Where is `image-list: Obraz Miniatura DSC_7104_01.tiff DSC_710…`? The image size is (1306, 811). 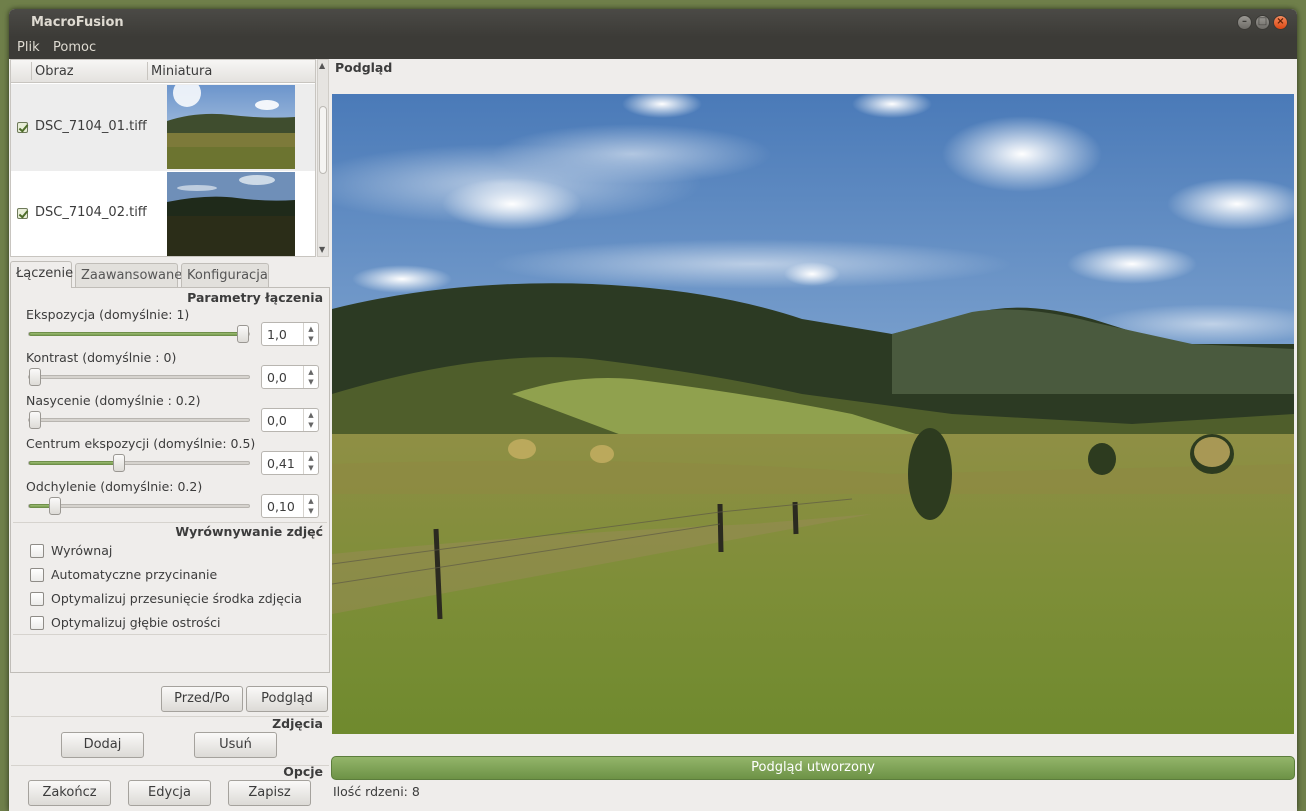 image-list: Obraz Miniatura DSC_7104_01.tiff DSC_710… is located at coordinates (163, 158).